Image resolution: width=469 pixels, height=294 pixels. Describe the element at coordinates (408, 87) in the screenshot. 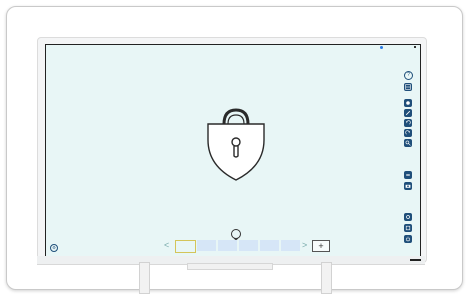

I see `grid-icon` at that location.